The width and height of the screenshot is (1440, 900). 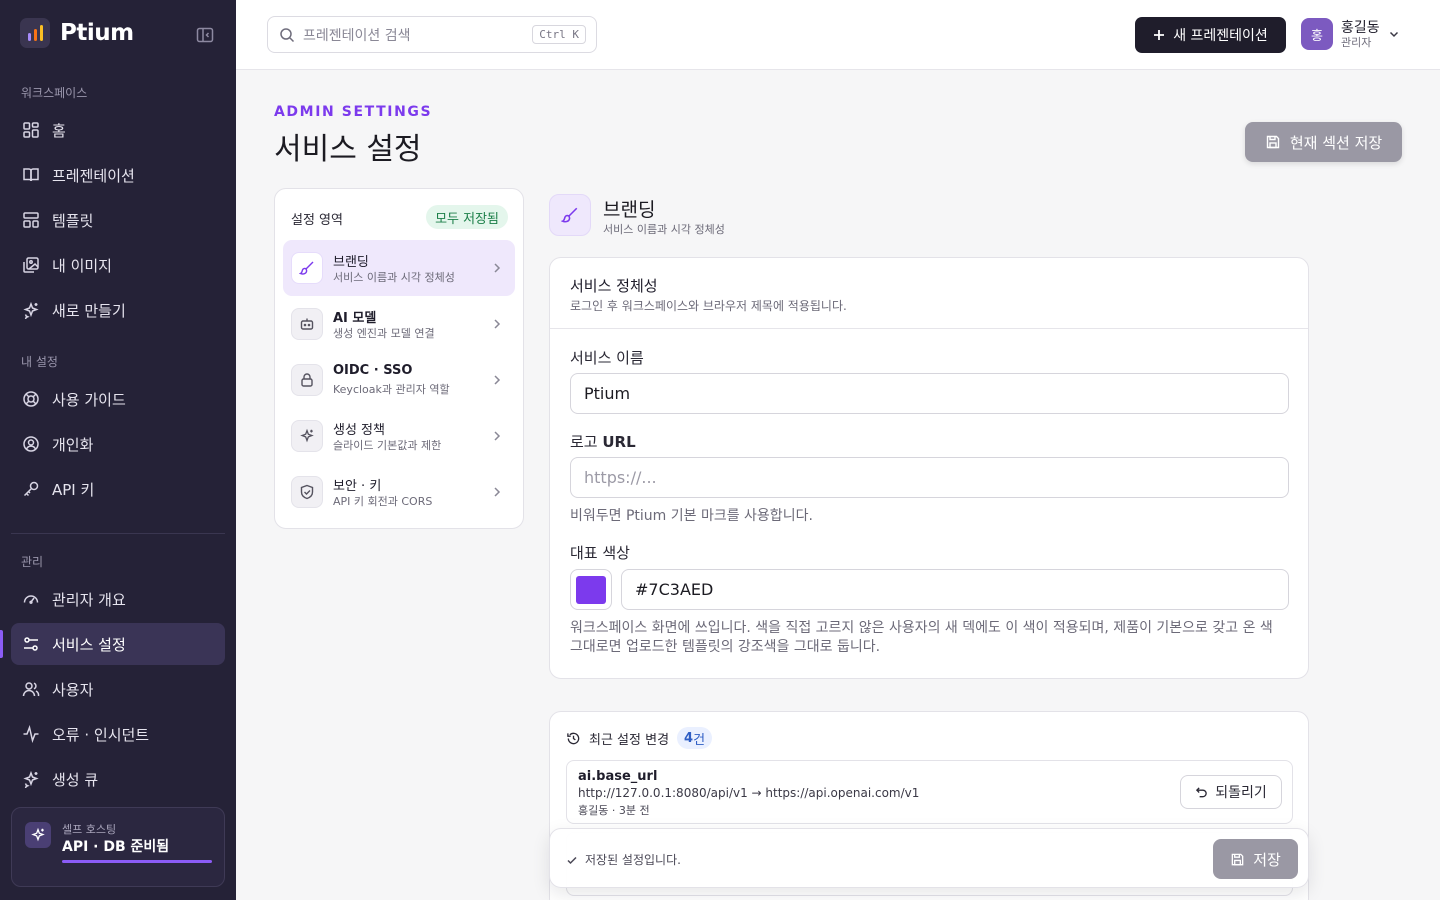 I want to click on area-item-oidc-sso: OIDC · SSO Keycloak과 관리자 역할, so click(x=399, y=380).